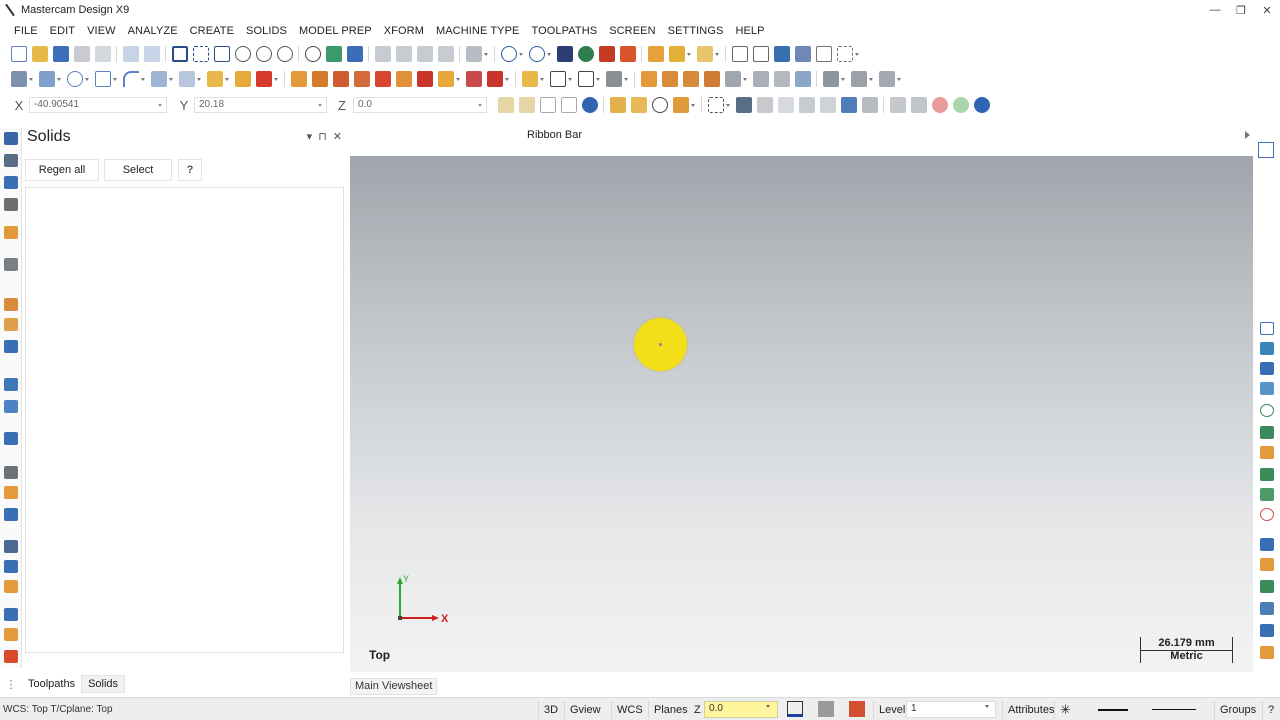 The image size is (1280, 720). What do you see at coordinates (1267, 564) in the screenshot?
I see `right-break-icon` at bounding box center [1267, 564].